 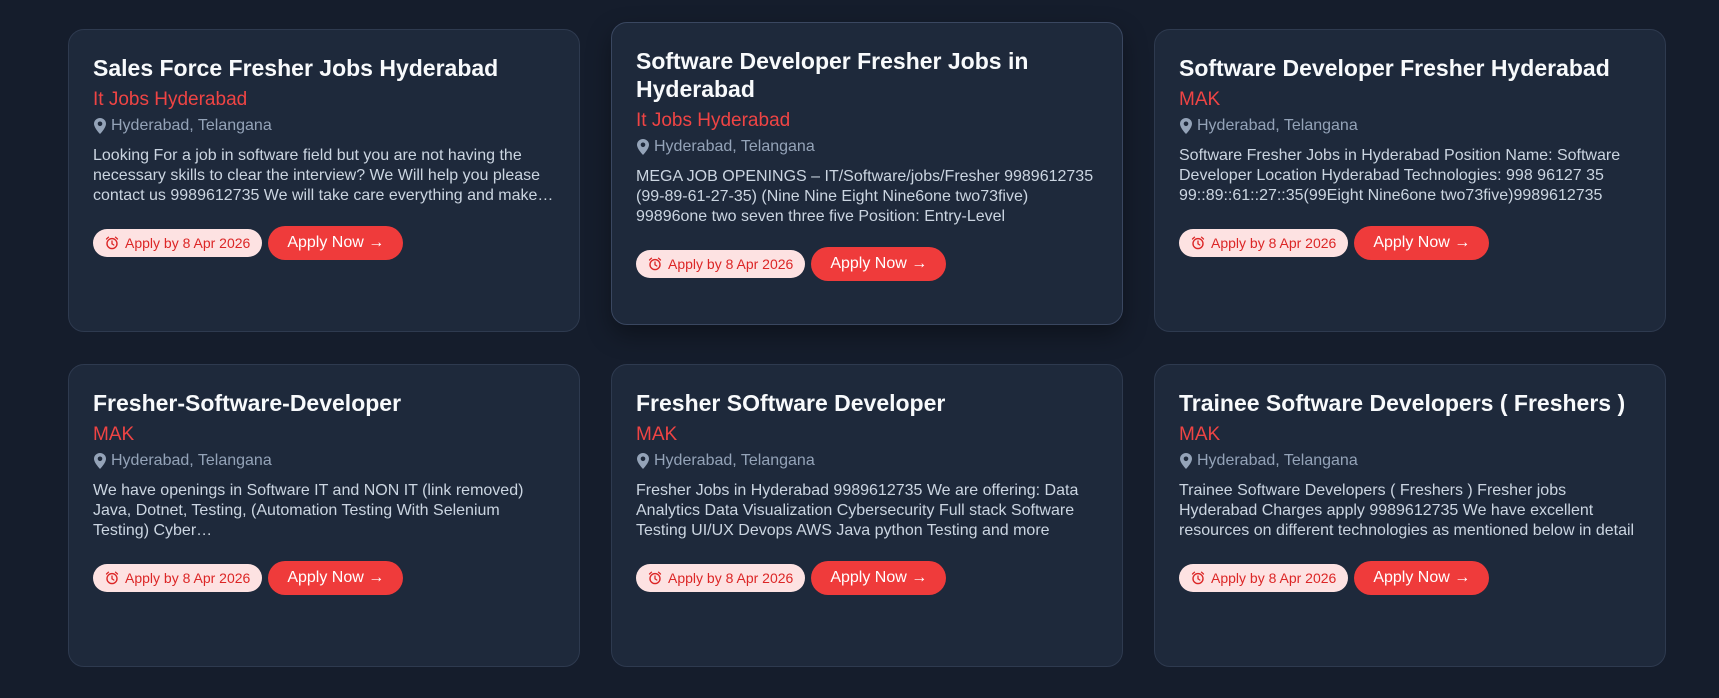 What do you see at coordinates (867, 403) in the screenshot?
I see `job-title: Fresher SOftware Developer` at bounding box center [867, 403].